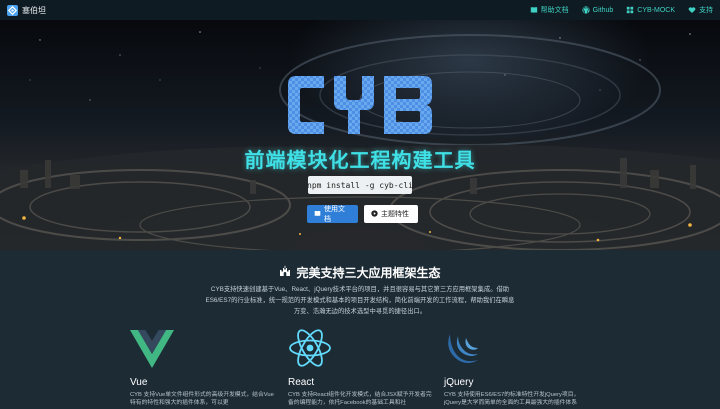 This screenshot has width=720, height=409. What do you see at coordinates (374, 214) in the screenshot?
I see `play-circle-icon` at bounding box center [374, 214].